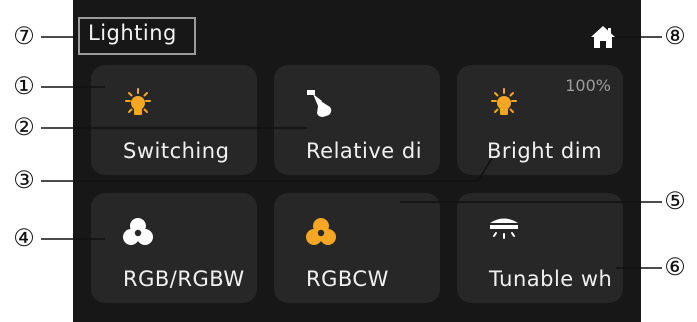  I want to click on callout-6: ⑥, so click(675, 267).